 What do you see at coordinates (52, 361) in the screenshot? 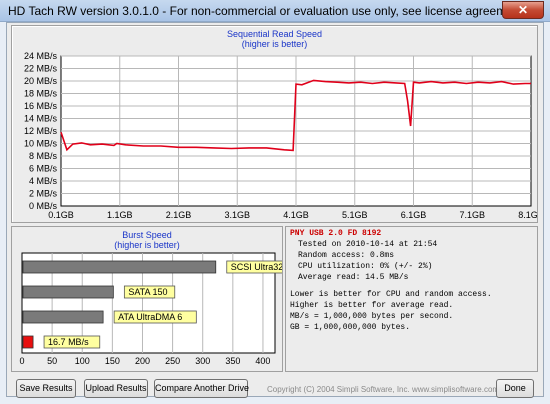
I see `burst-x-tick-label: 50` at bounding box center [52, 361].